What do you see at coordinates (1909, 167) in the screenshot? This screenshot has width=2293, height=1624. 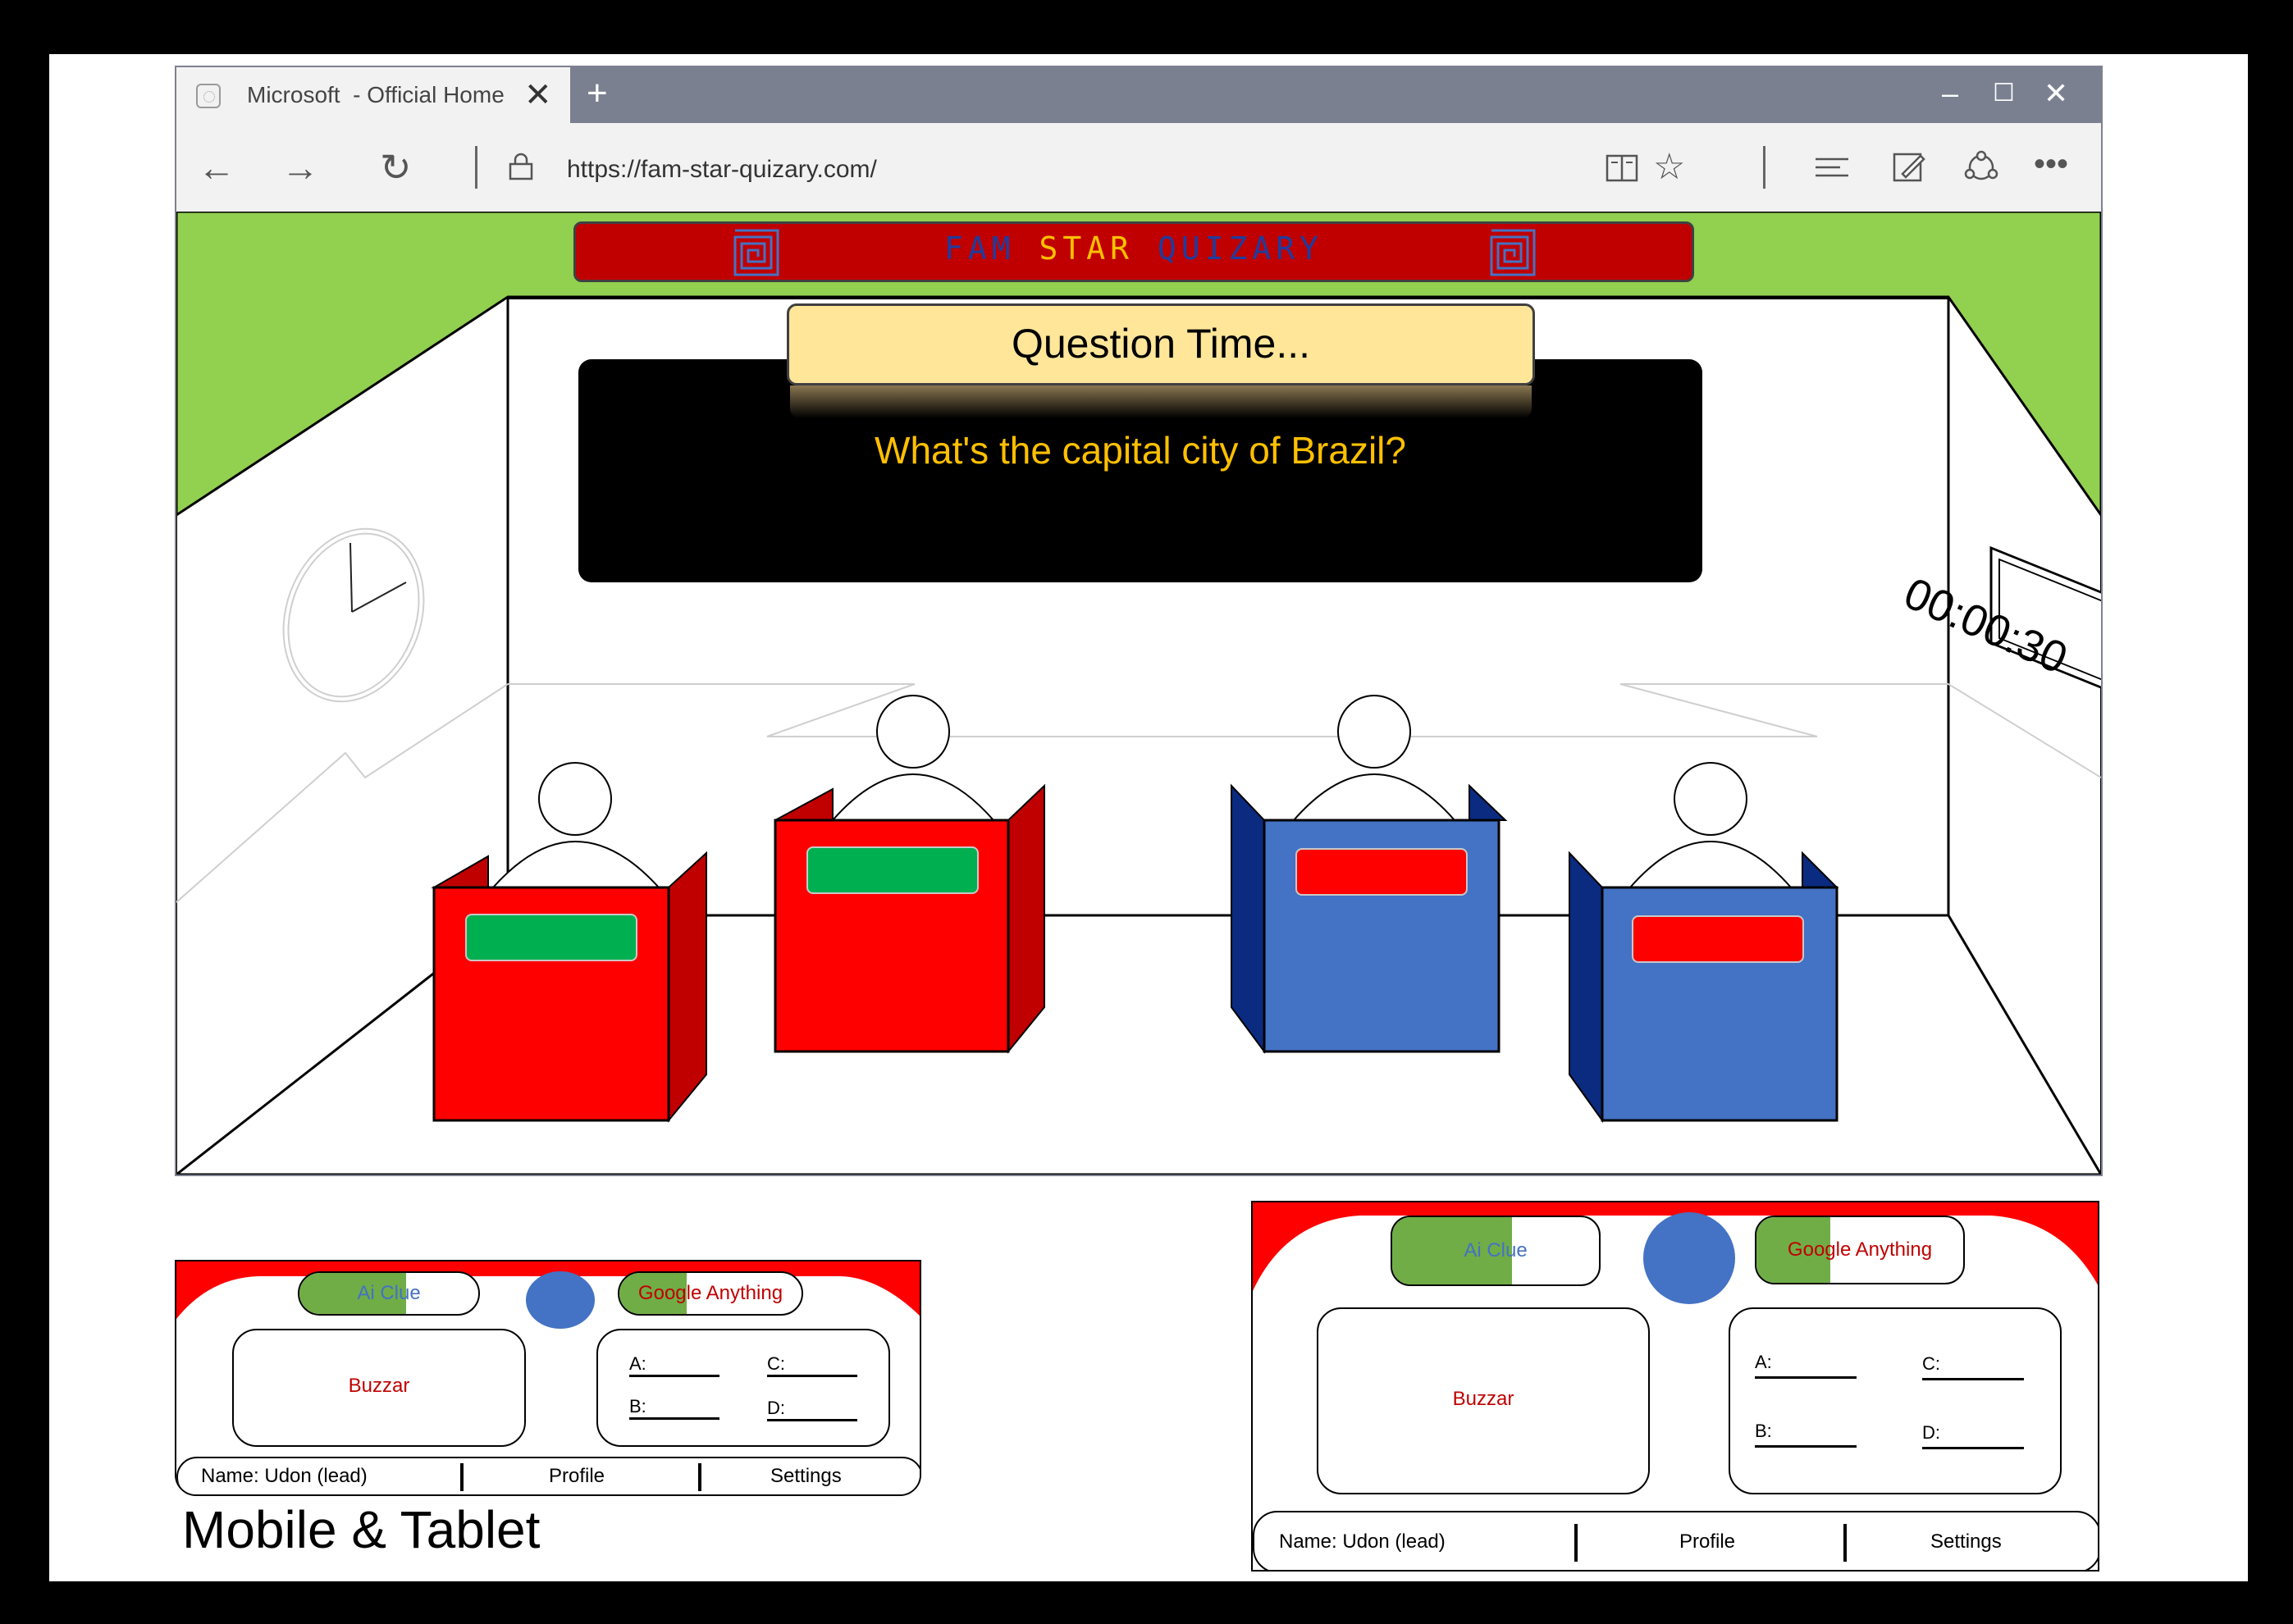 I see `web-note-icon` at bounding box center [1909, 167].